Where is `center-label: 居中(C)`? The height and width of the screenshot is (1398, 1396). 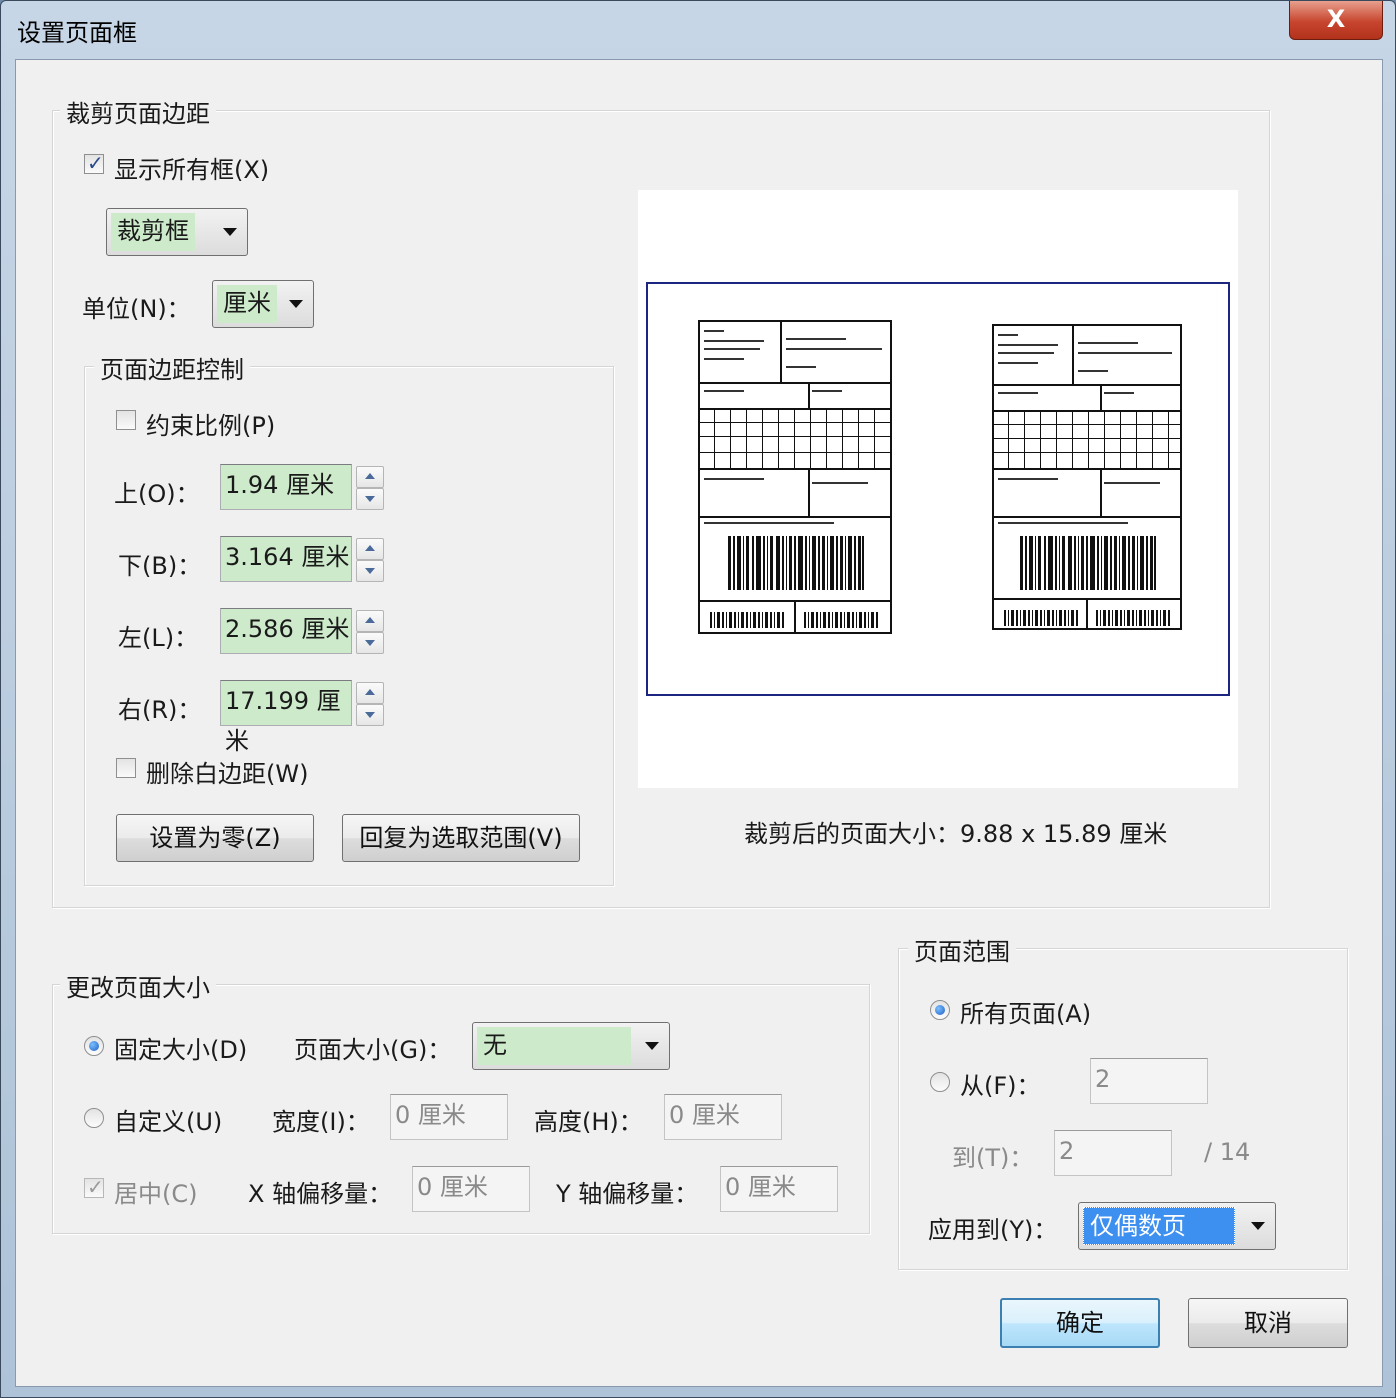
center-label: 居中(C) is located at coordinates (156, 1194).